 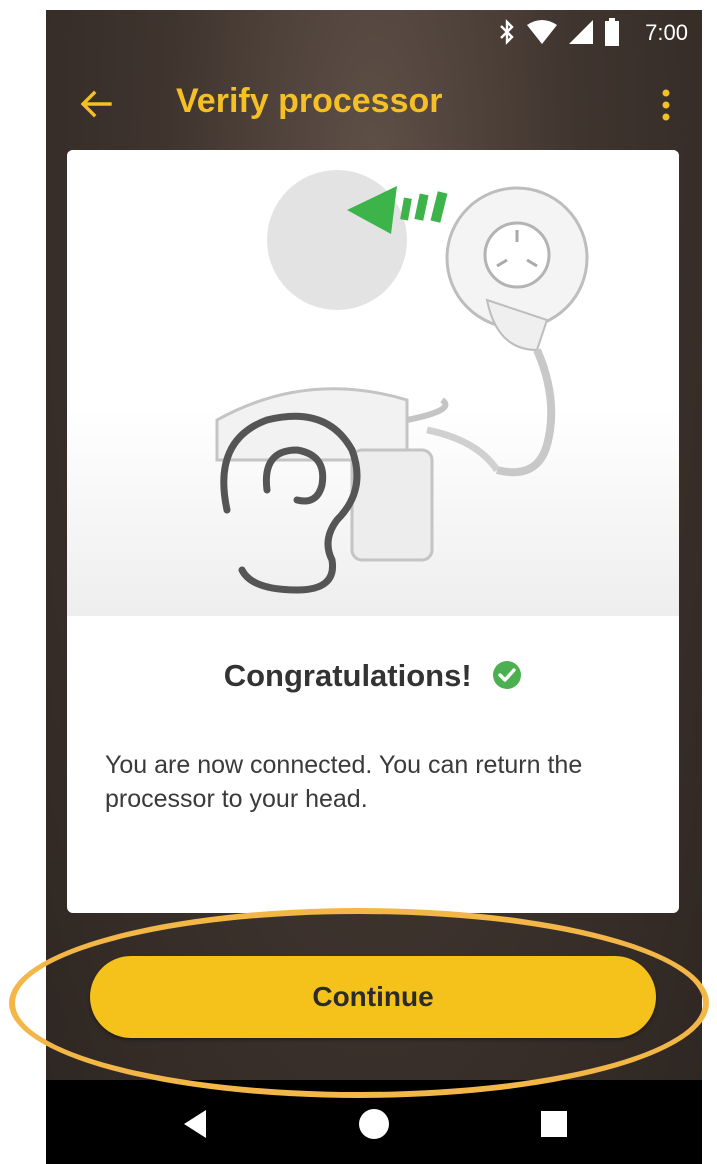 I want to click on continue-button: Continue, so click(x=373, y=997).